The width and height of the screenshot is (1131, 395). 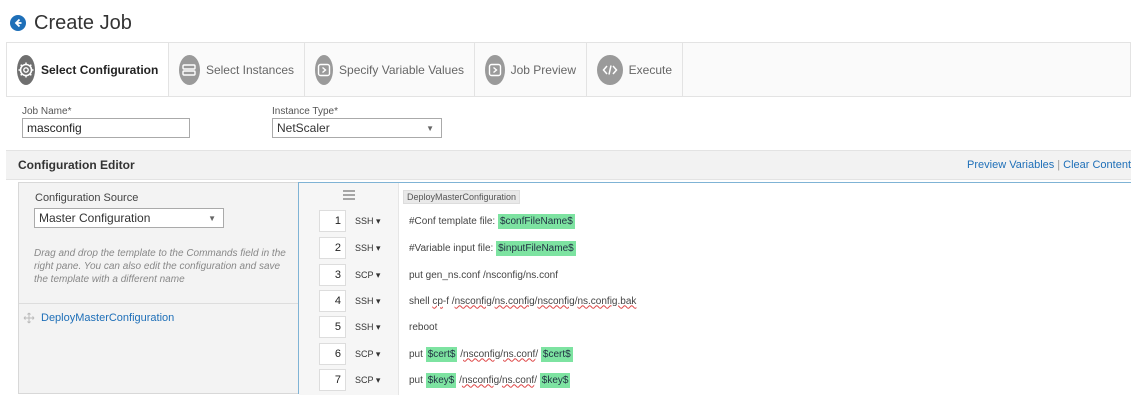 I want to click on command-row: 7 SCP ▾ put $key$ /nsconfig/ns.conf/ $key$, so click(x=715, y=380).